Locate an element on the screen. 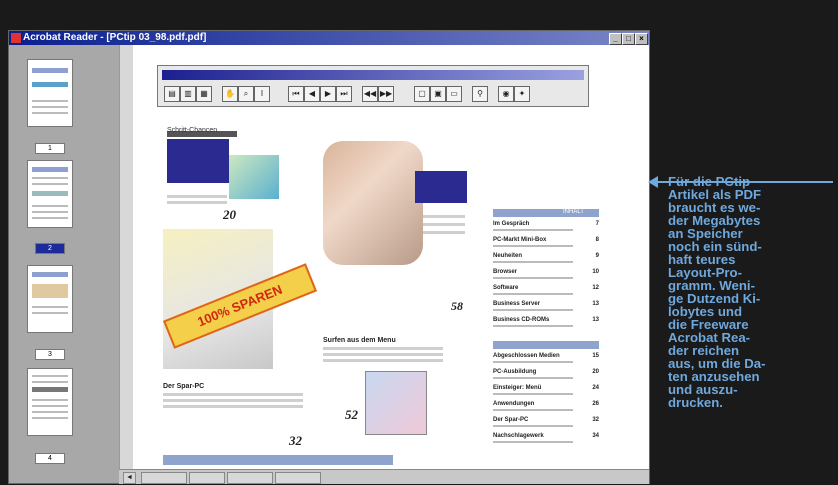 The width and height of the screenshot is (838, 485). toc-row: Im Gespräch 7 is located at coordinates (547, 228).